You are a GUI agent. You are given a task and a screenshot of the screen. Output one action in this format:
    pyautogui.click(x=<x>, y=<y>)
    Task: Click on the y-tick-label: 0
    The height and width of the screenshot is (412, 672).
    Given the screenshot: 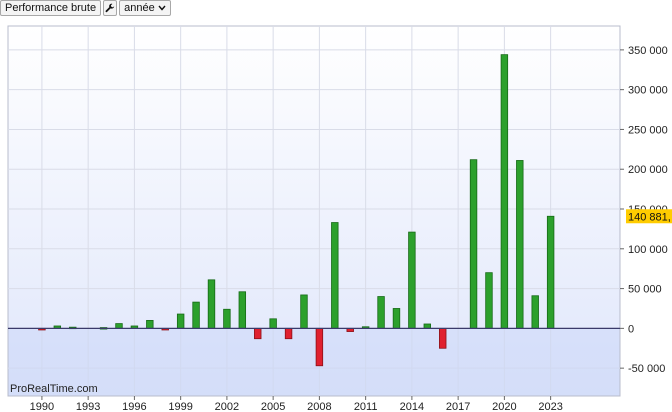 What is the action you would take?
    pyautogui.click(x=631, y=329)
    